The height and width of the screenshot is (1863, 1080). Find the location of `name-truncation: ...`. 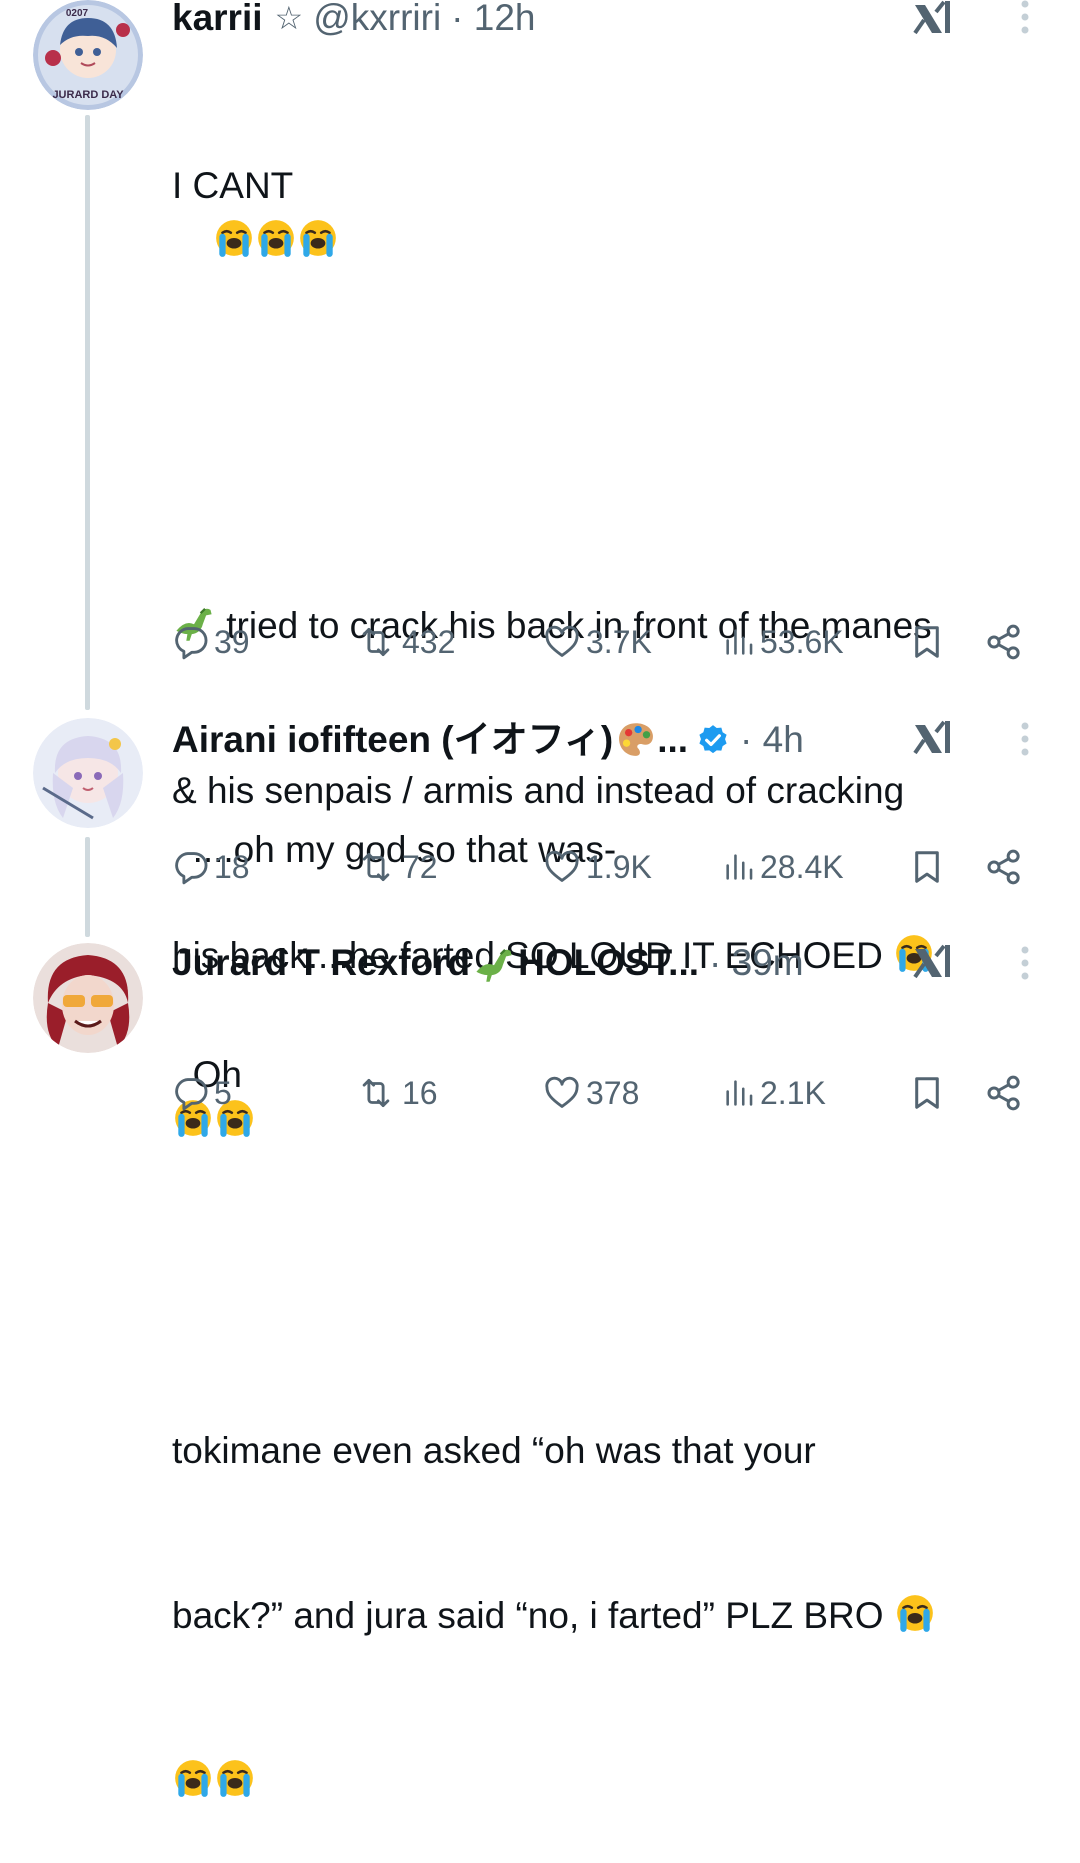

name-truncation: ... is located at coordinates (673, 739).